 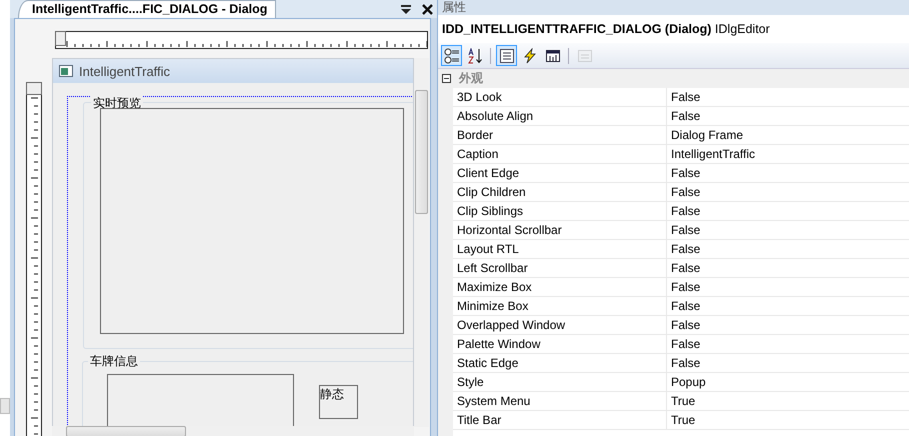 I want to click on property-name: Clip Children, so click(x=560, y=192).